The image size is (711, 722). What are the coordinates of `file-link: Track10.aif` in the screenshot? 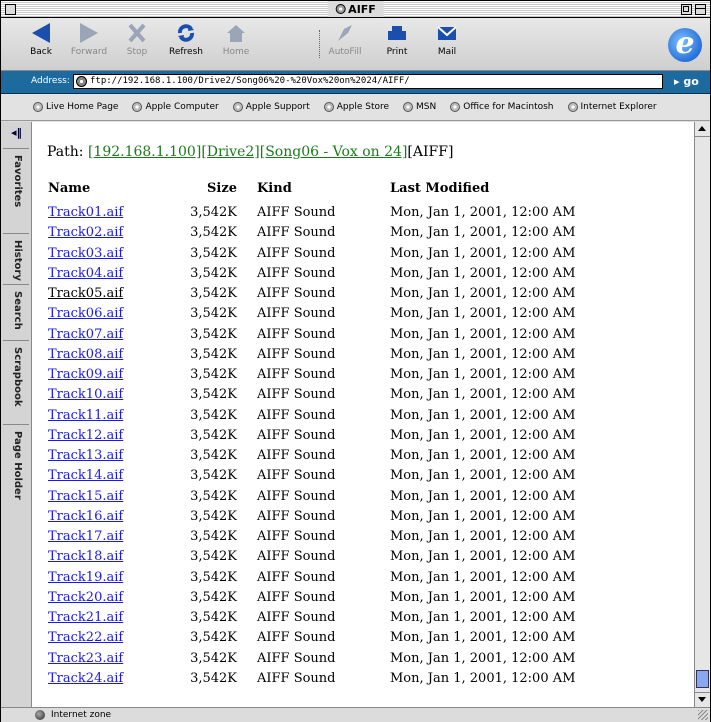 It's located at (85, 394).